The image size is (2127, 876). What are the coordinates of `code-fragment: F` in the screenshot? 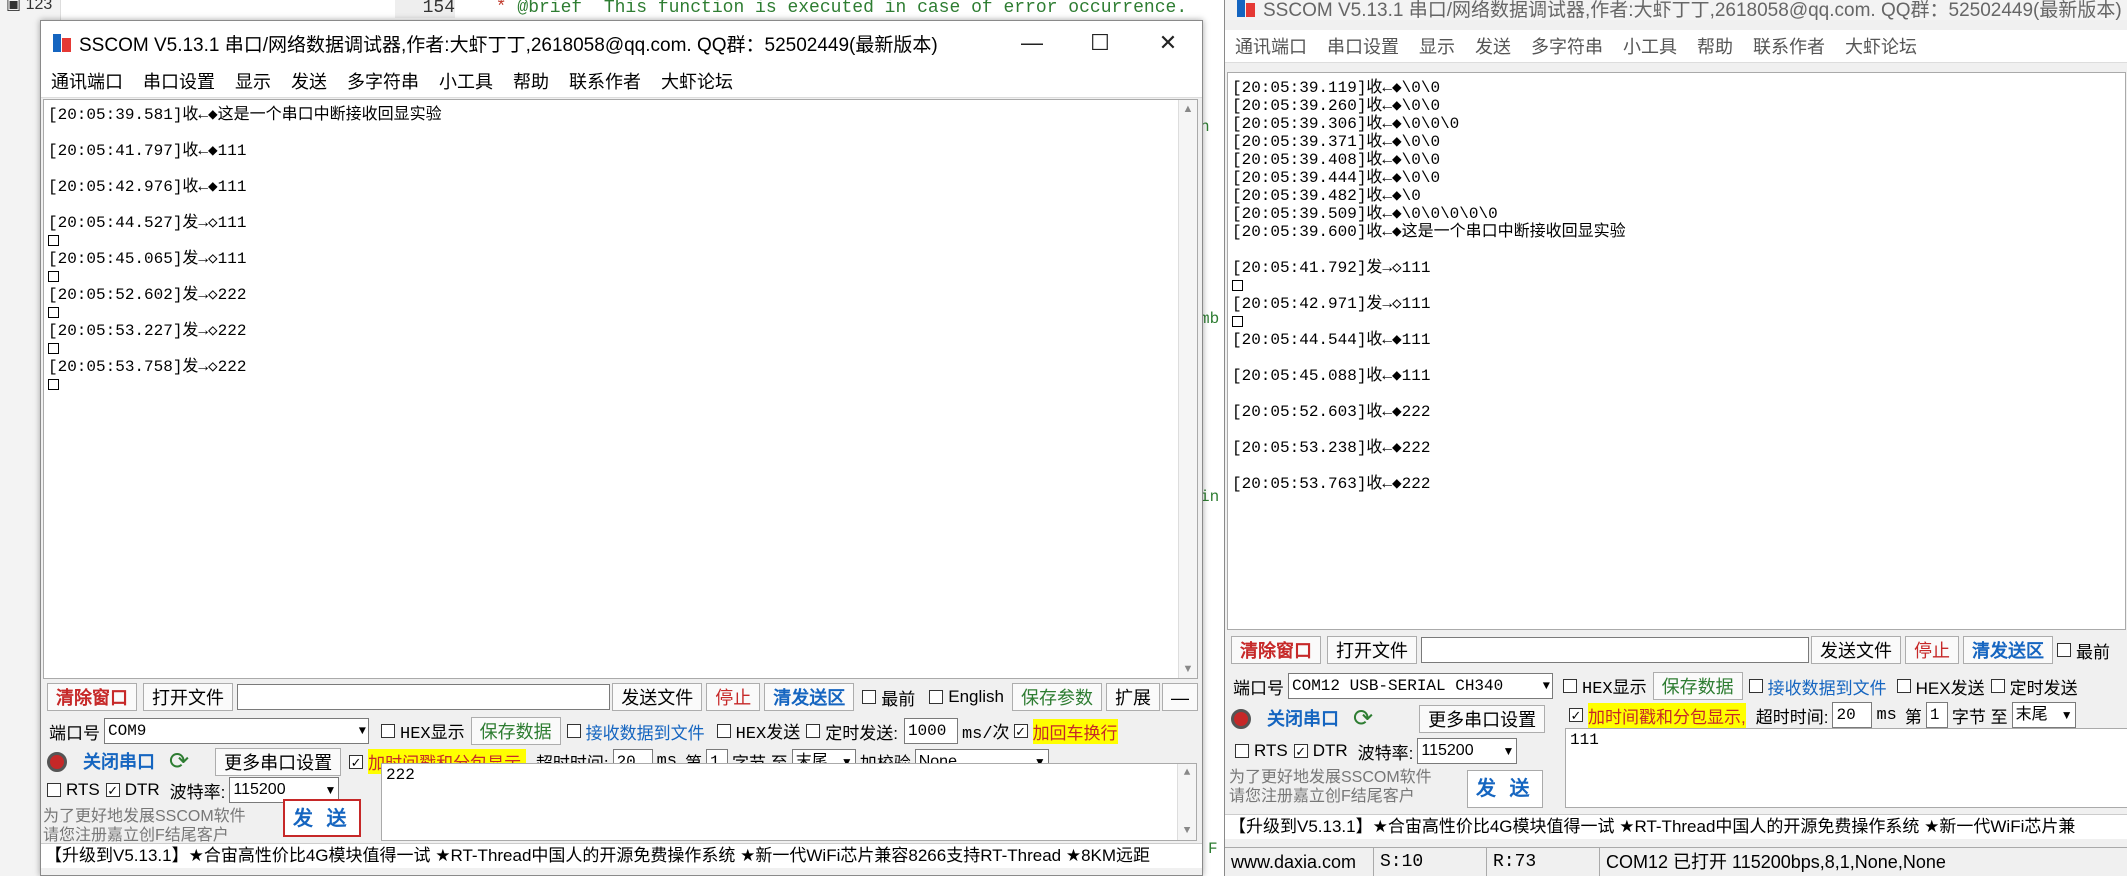 It's located at (1213, 849).